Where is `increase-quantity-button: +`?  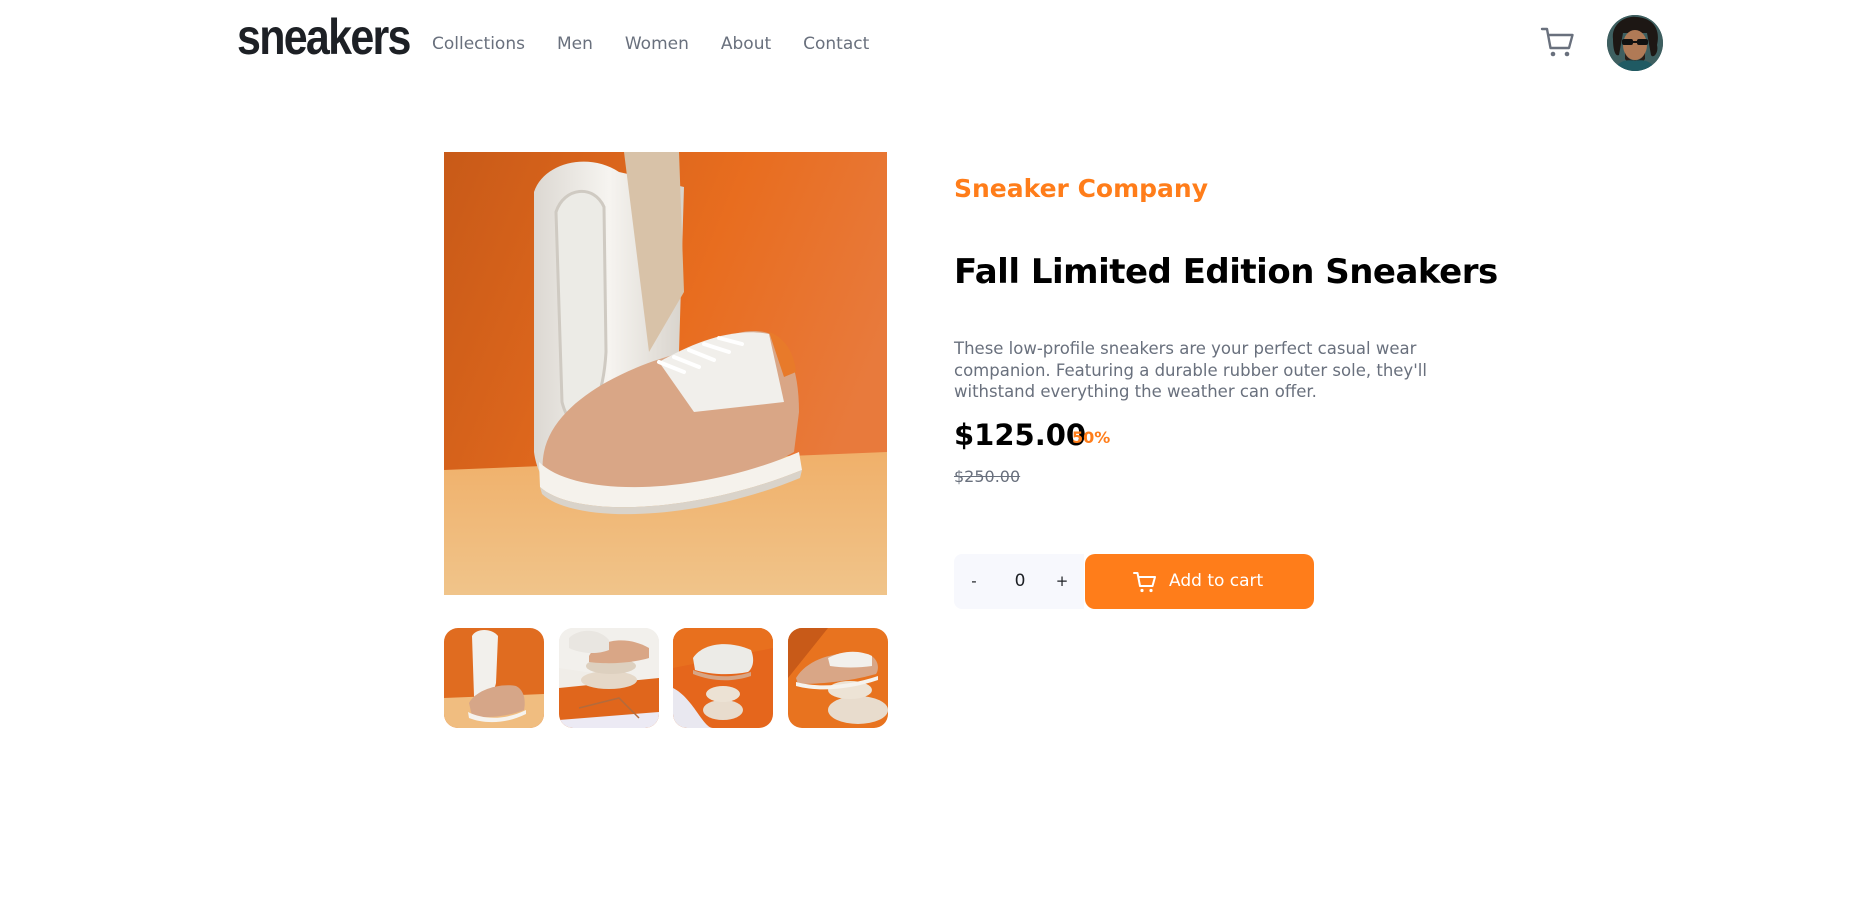
increase-quantity-button: + is located at coordinates (1062, 581).